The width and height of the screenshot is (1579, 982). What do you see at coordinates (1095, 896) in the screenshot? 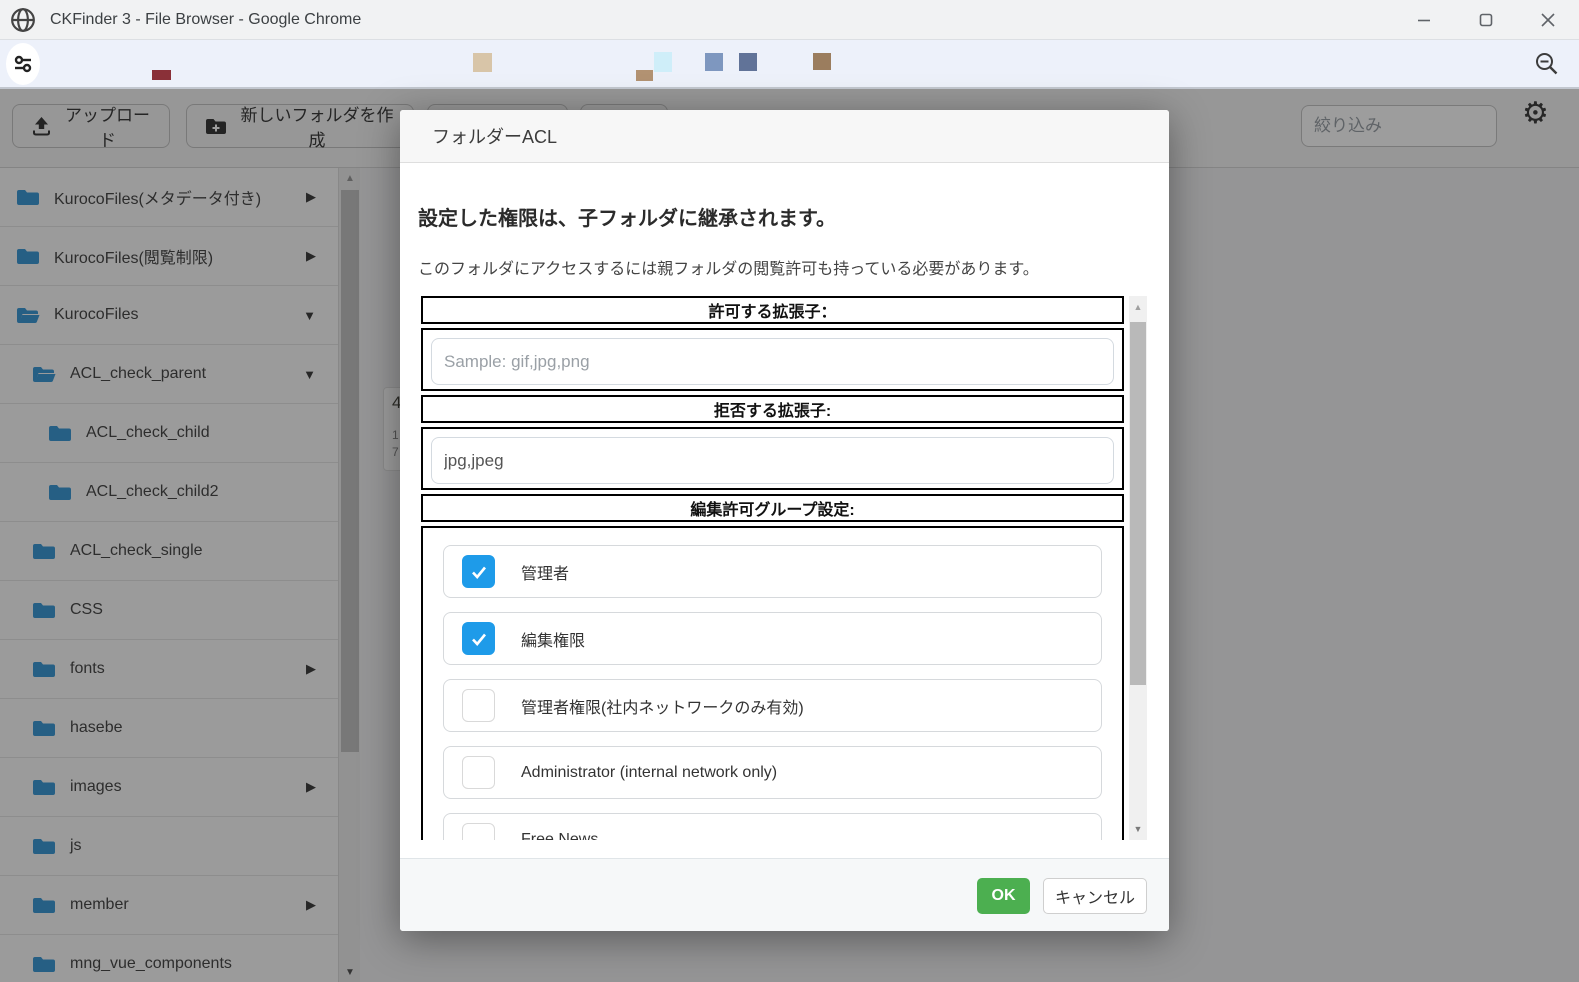
I see `cancel-button: キャンセル` at bounding box center [1095, 896].